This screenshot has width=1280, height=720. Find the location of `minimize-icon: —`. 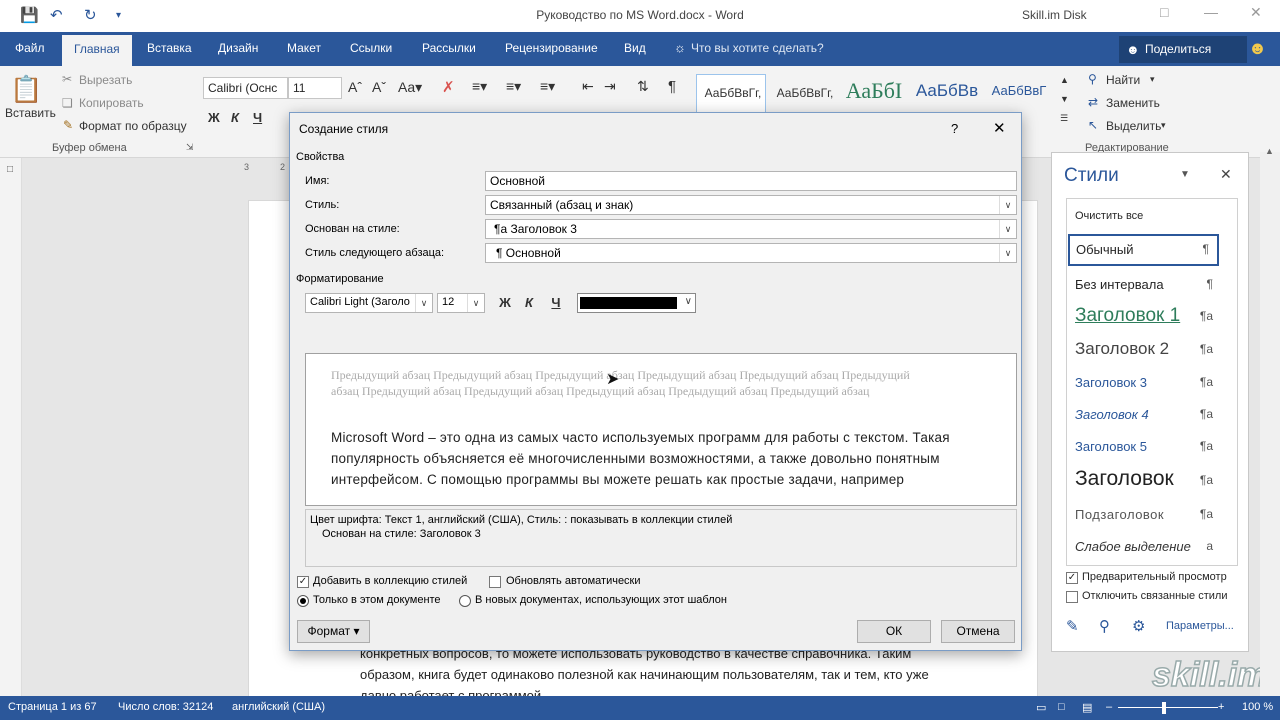

minimize-icon: — is located at coordinates (1211, 12).